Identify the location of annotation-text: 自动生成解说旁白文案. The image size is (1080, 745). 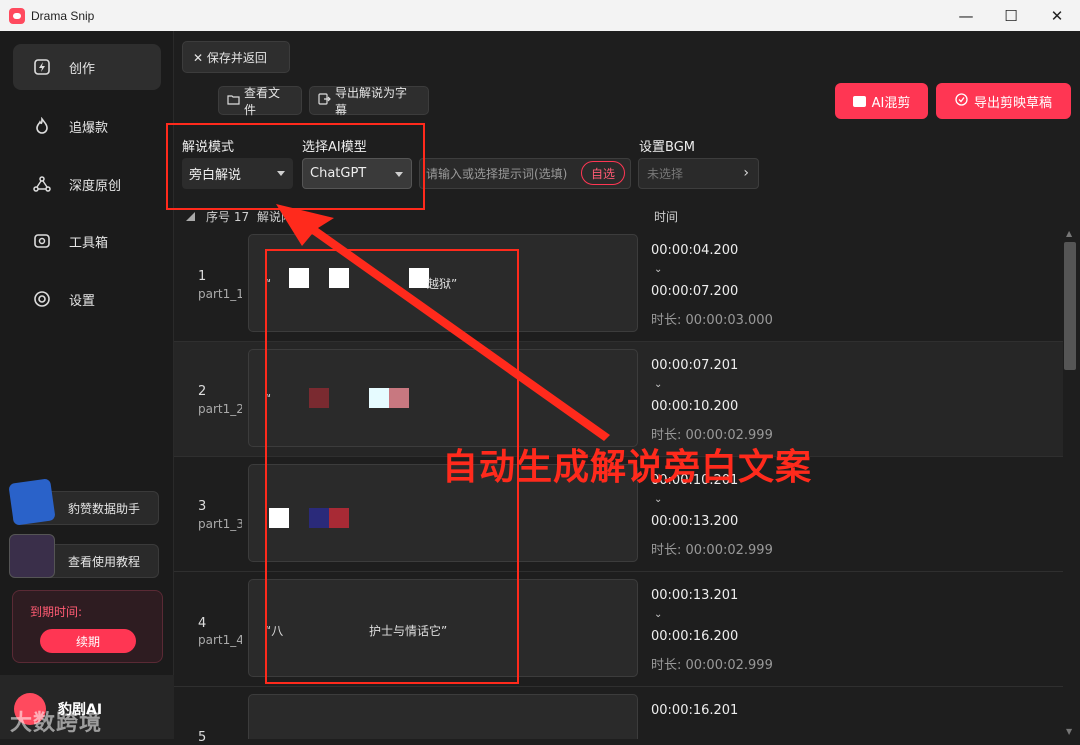
(627, 467).